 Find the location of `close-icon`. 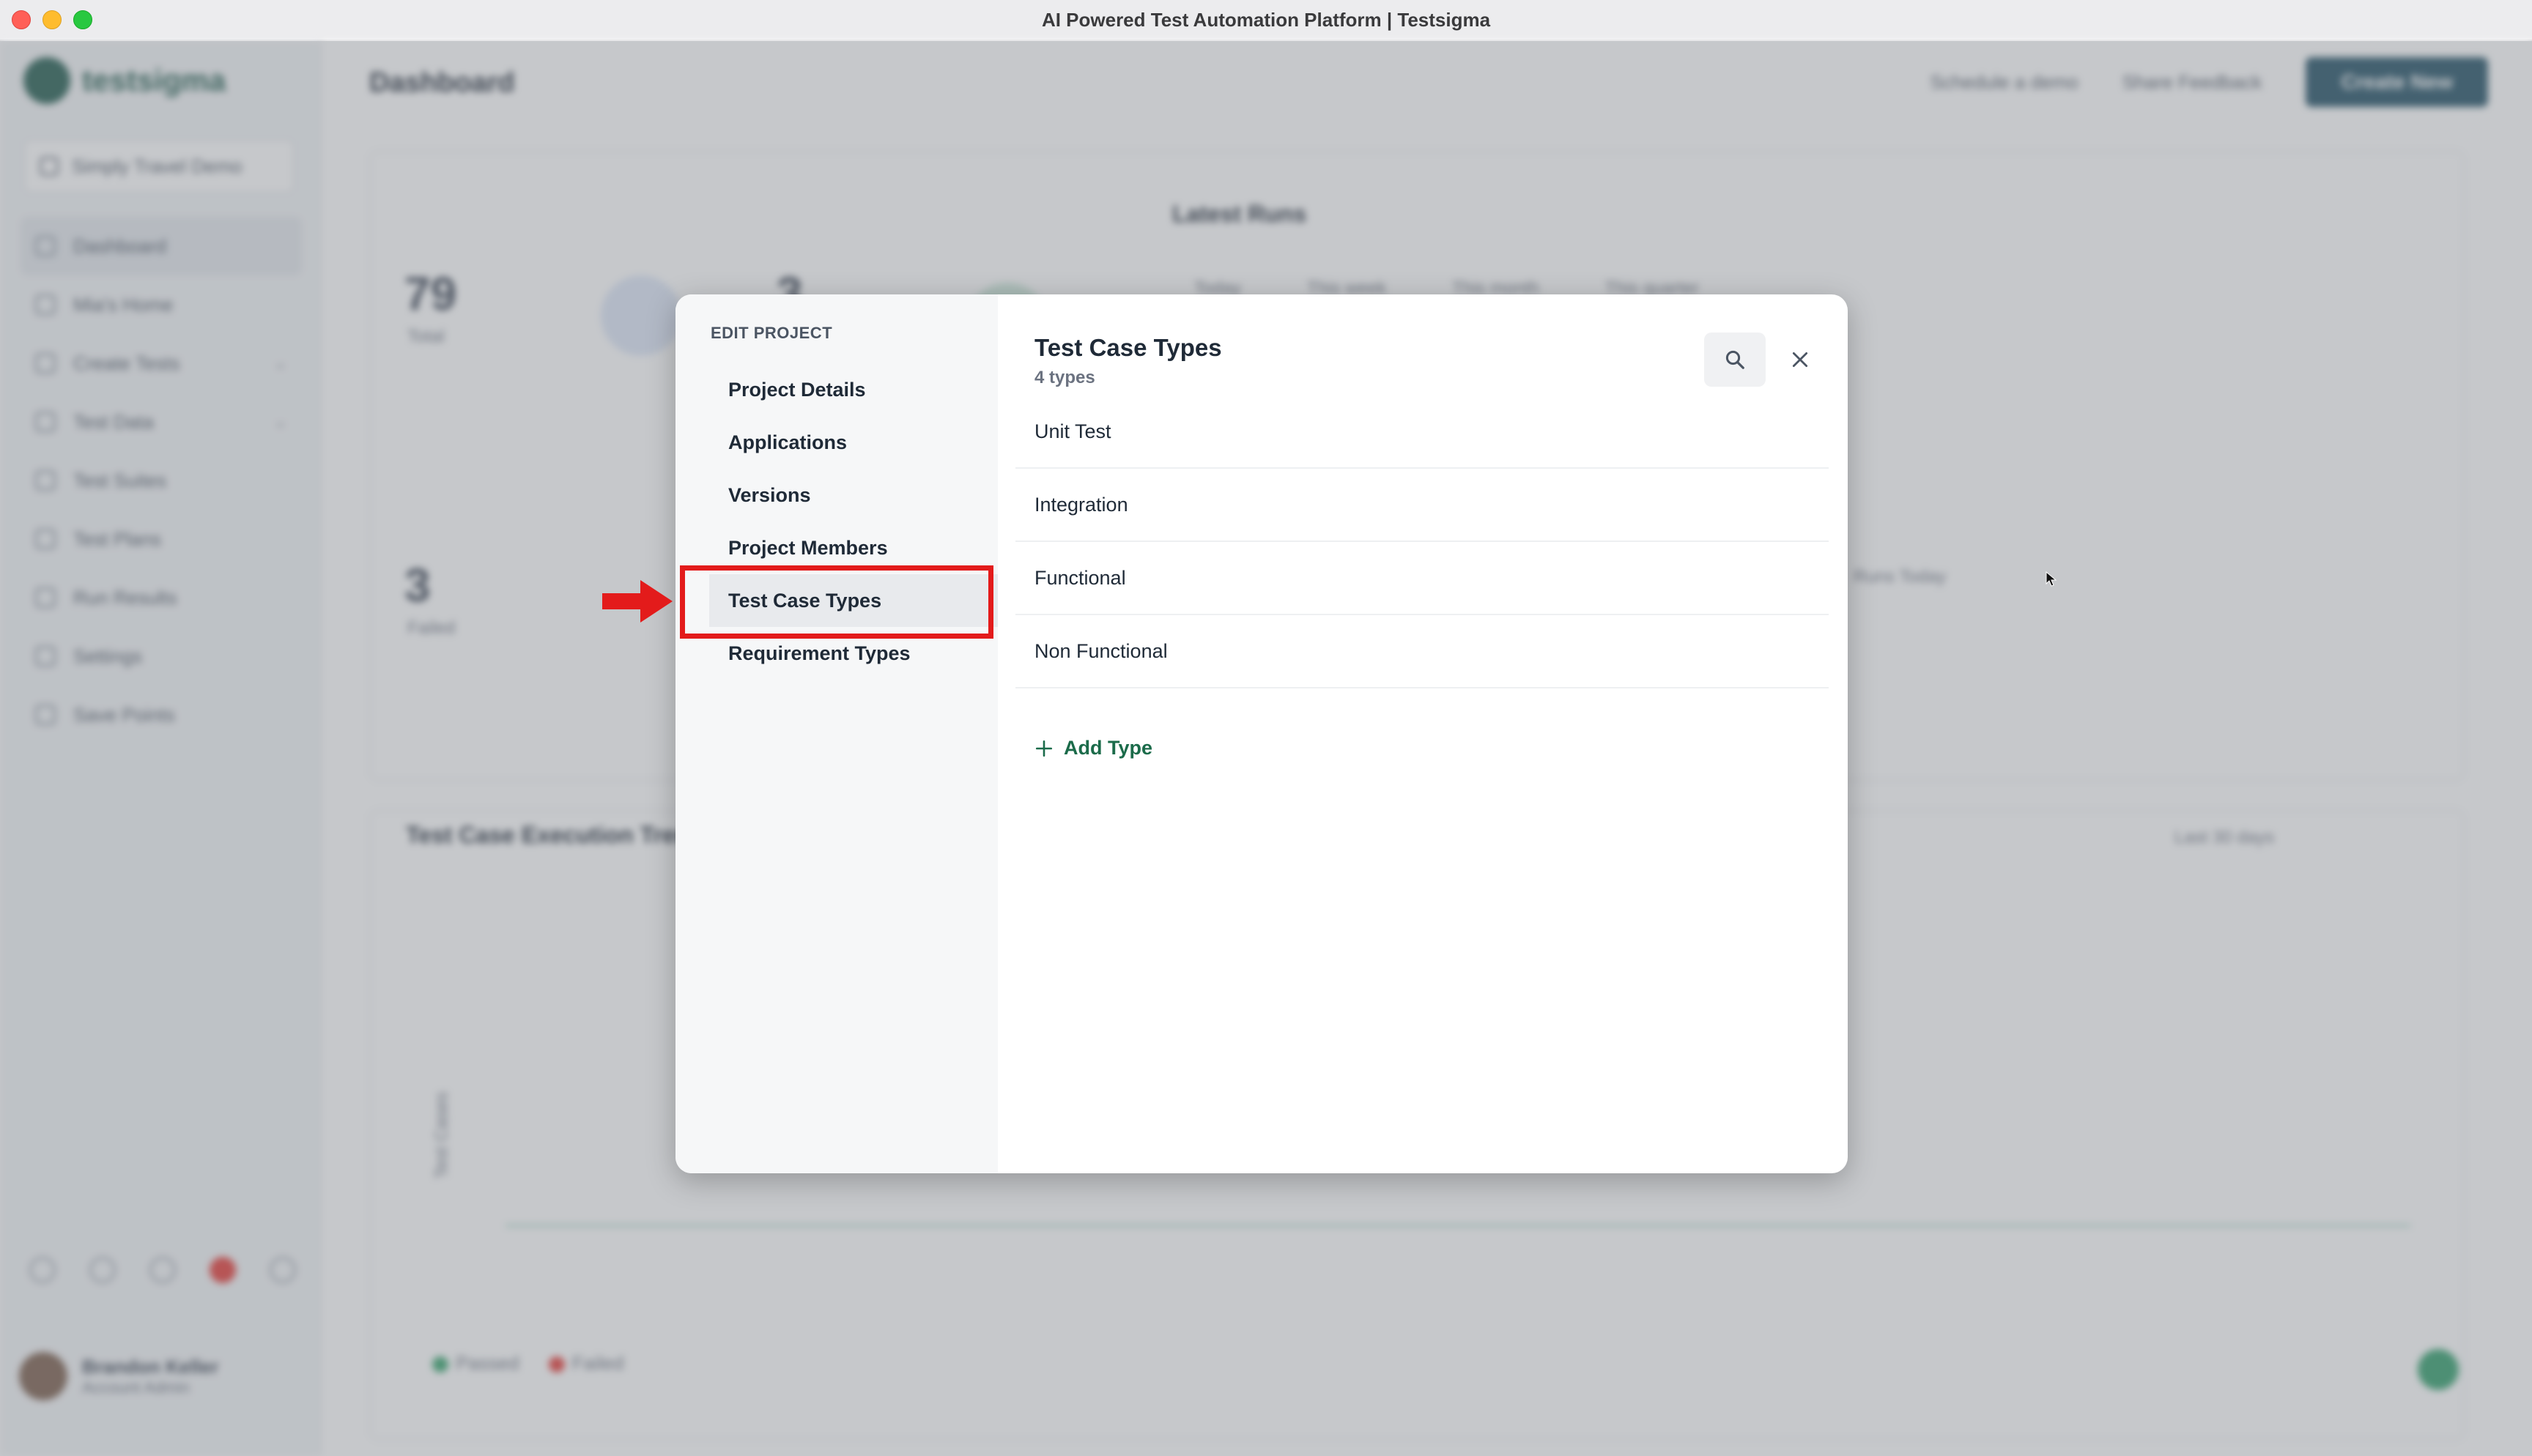

close-icon is located at coordinates (1800, 360).